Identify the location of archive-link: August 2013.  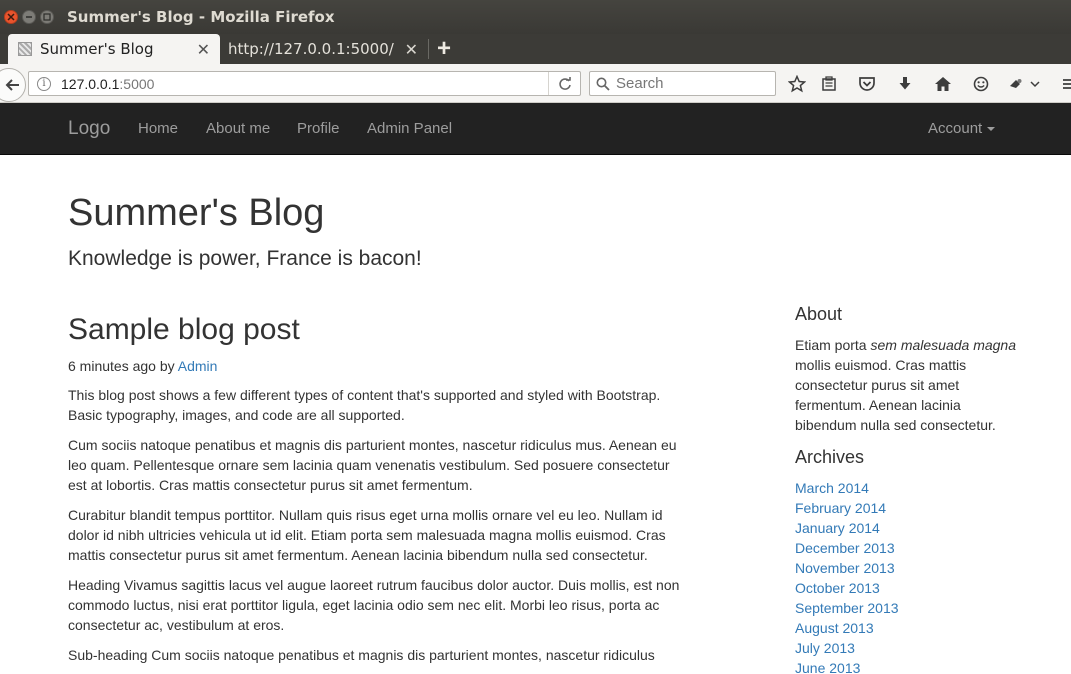
(834, 628).